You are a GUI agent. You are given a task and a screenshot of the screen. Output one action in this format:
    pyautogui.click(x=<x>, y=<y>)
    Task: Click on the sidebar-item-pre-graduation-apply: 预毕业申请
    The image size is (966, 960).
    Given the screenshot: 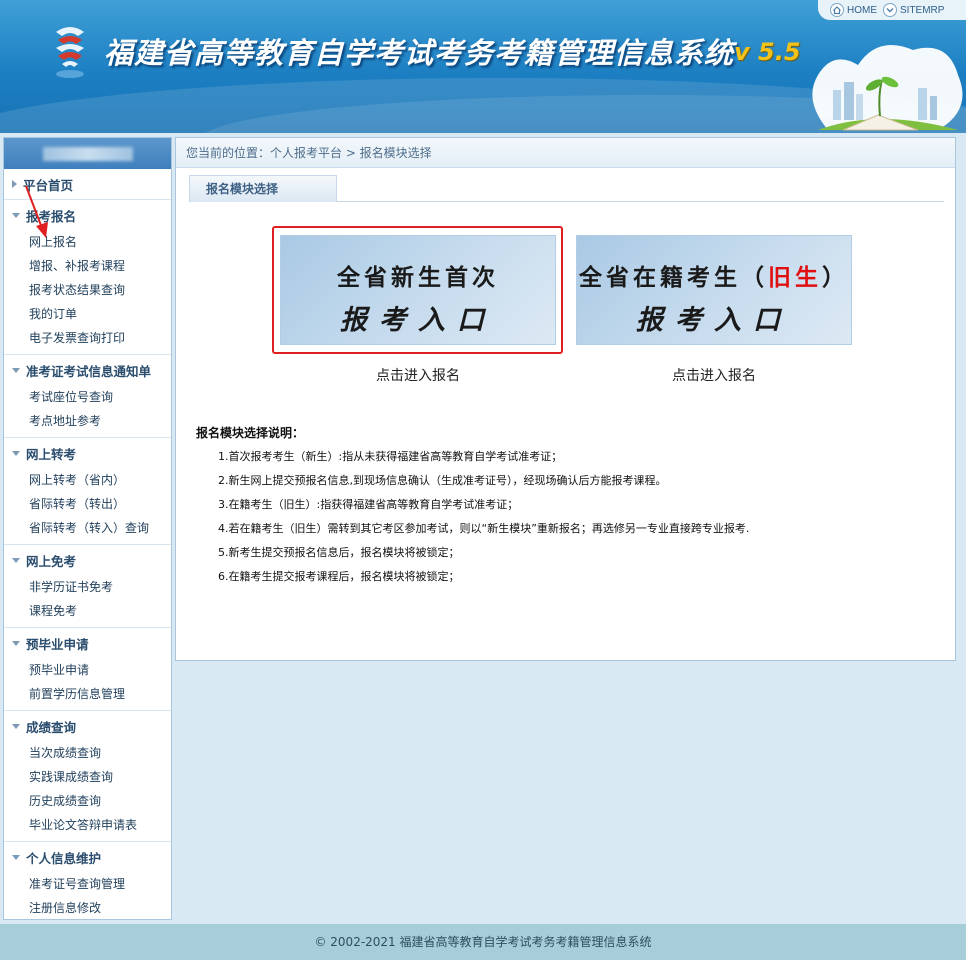 What is the action you would take?
    pyautogui.click(x=87, y=670)
    